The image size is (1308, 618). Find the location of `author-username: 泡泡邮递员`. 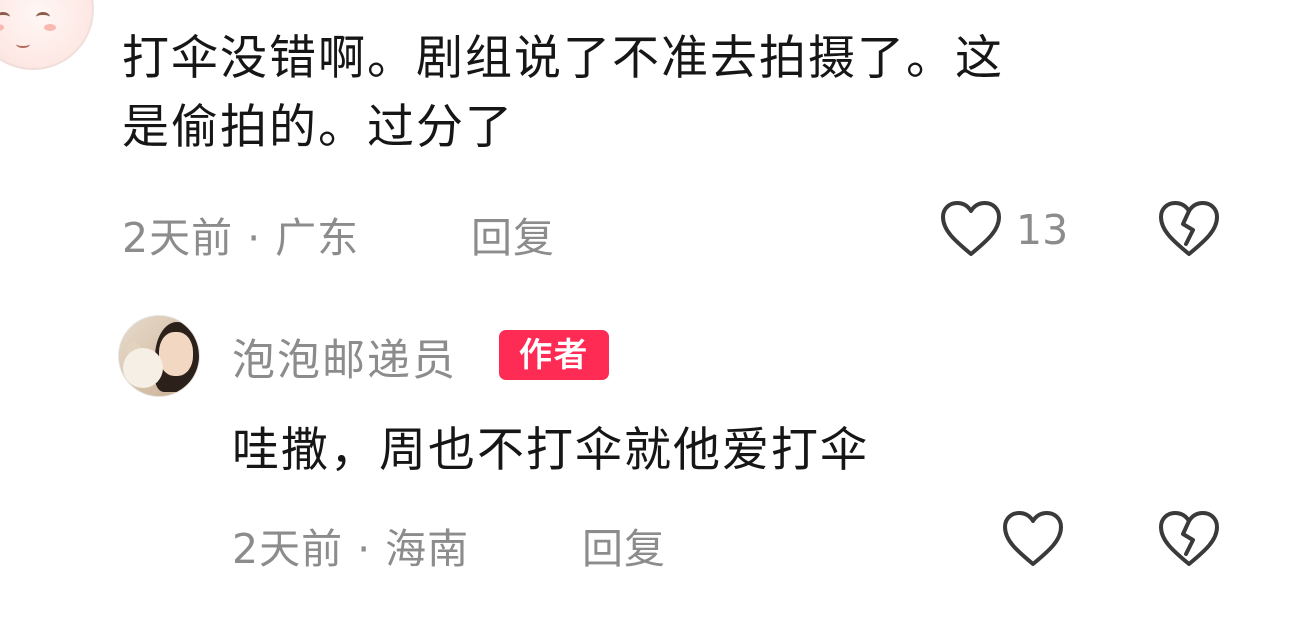

author-username: 泡泡邮递员 is located at coordinates (344, 357).